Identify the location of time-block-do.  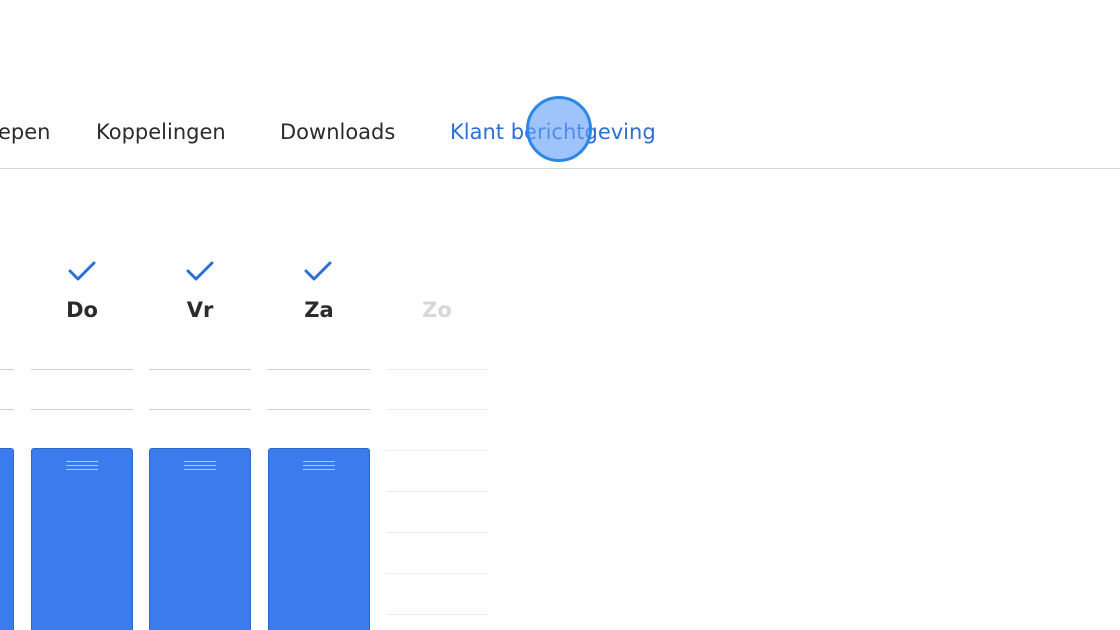
(82, 539).